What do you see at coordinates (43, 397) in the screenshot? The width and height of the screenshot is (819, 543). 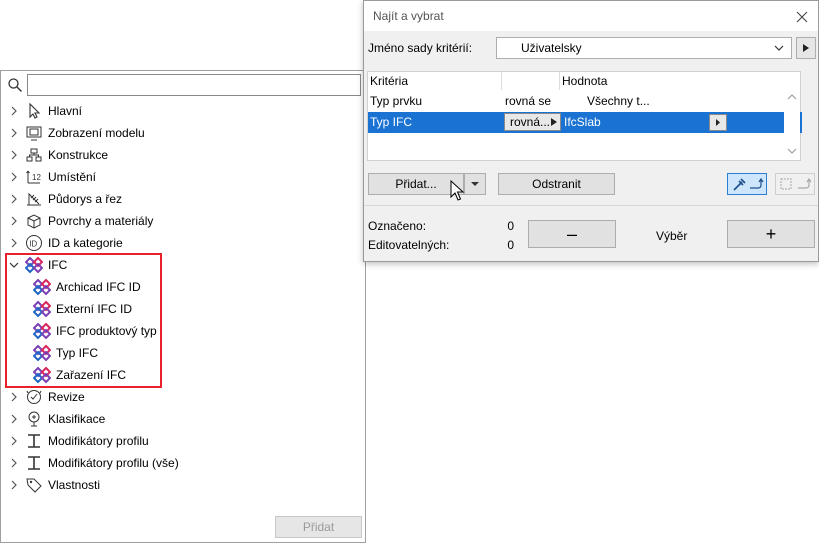 I see `tree-item-revision: Revize` at bounding box center [43, 397].